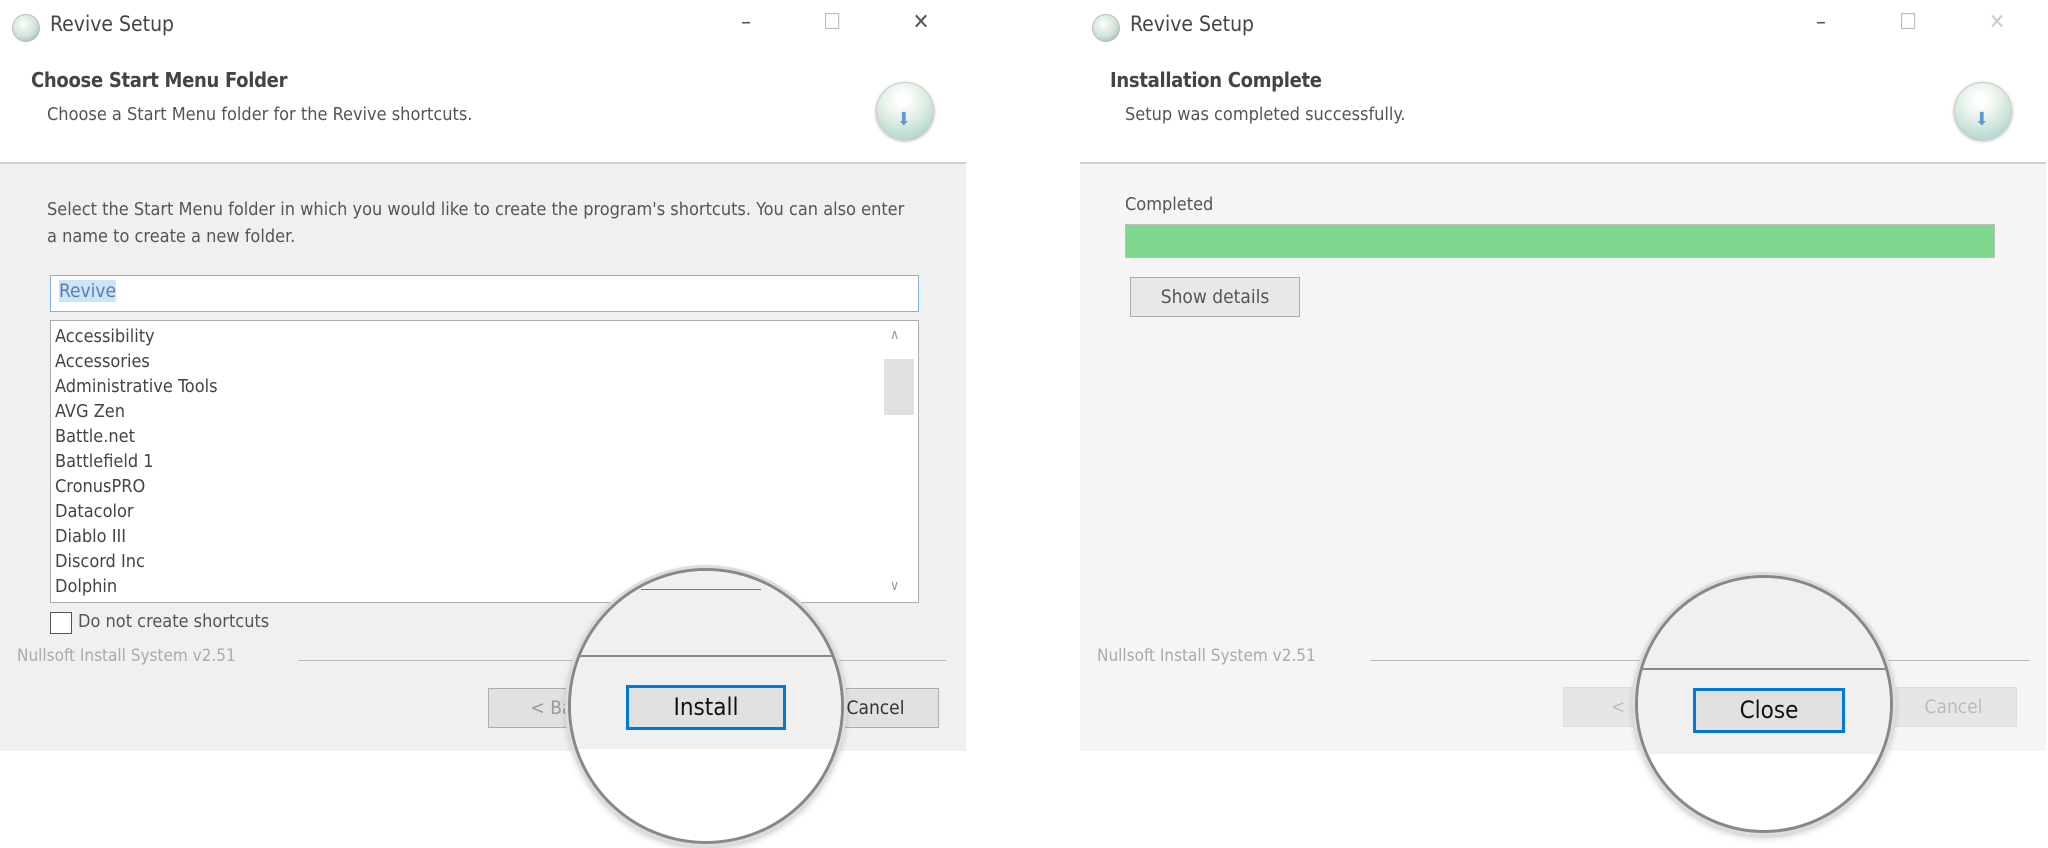  What do you see at coordinates (921, 22) in the screenshot?
I see `close-window-button: ✕` at bounding box center [921, 22].